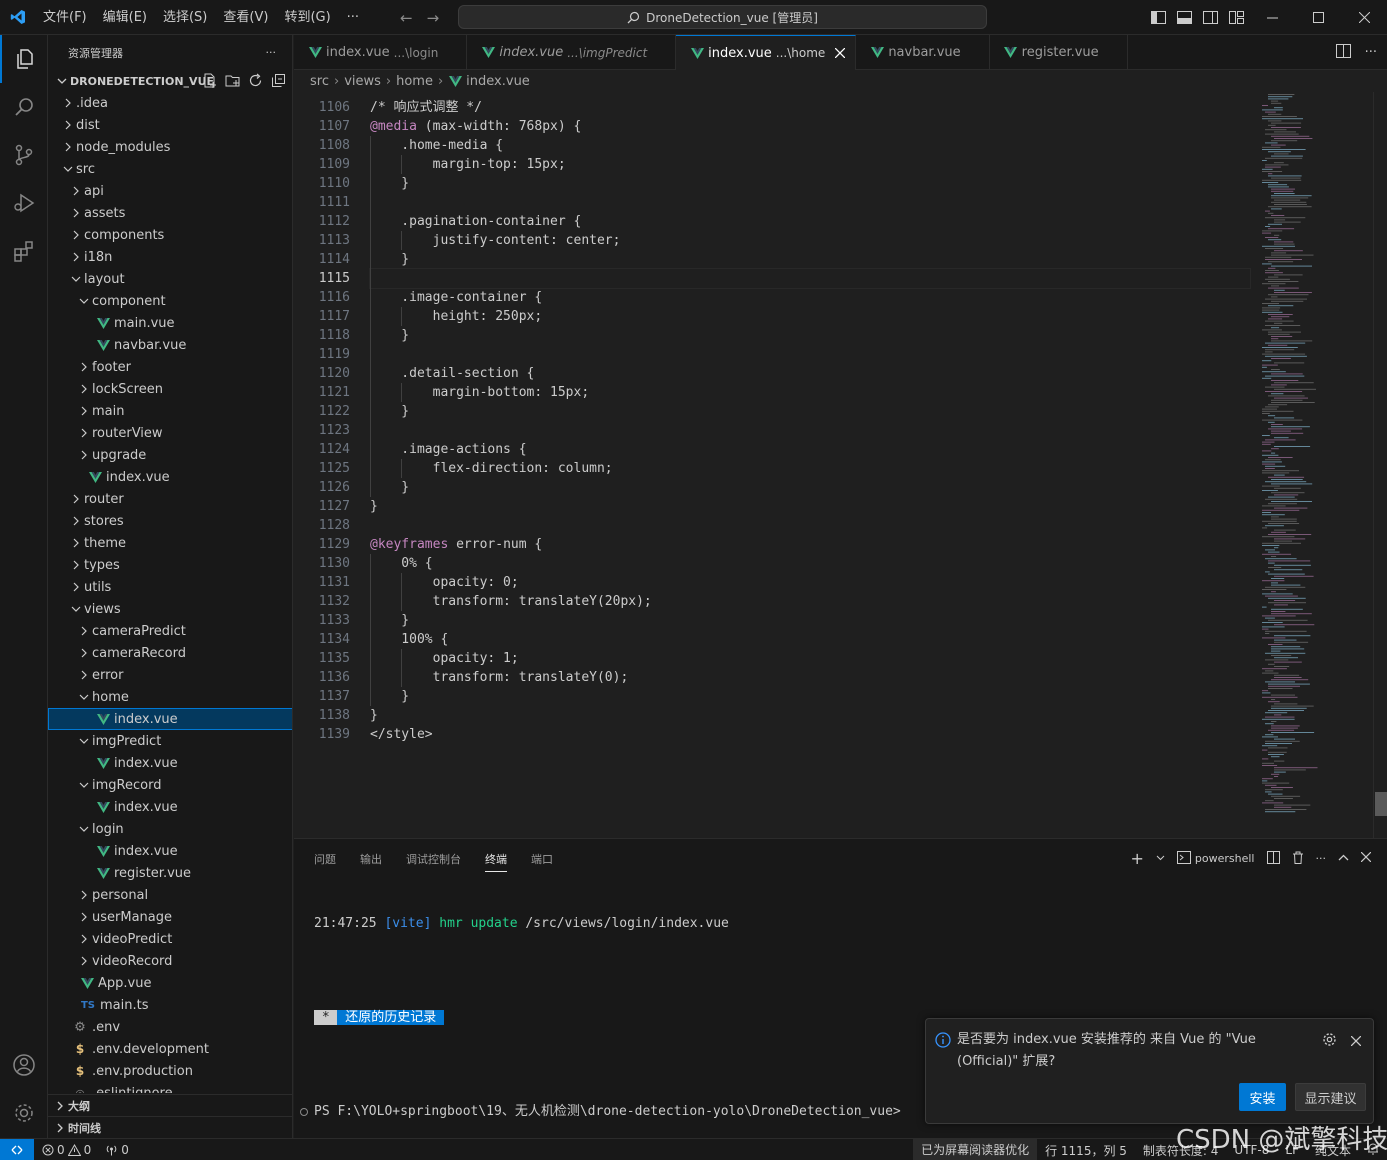  Describe the element at coordinates (170, 455) in the screenshot. I see `tree-folder: upgrade` at that location.